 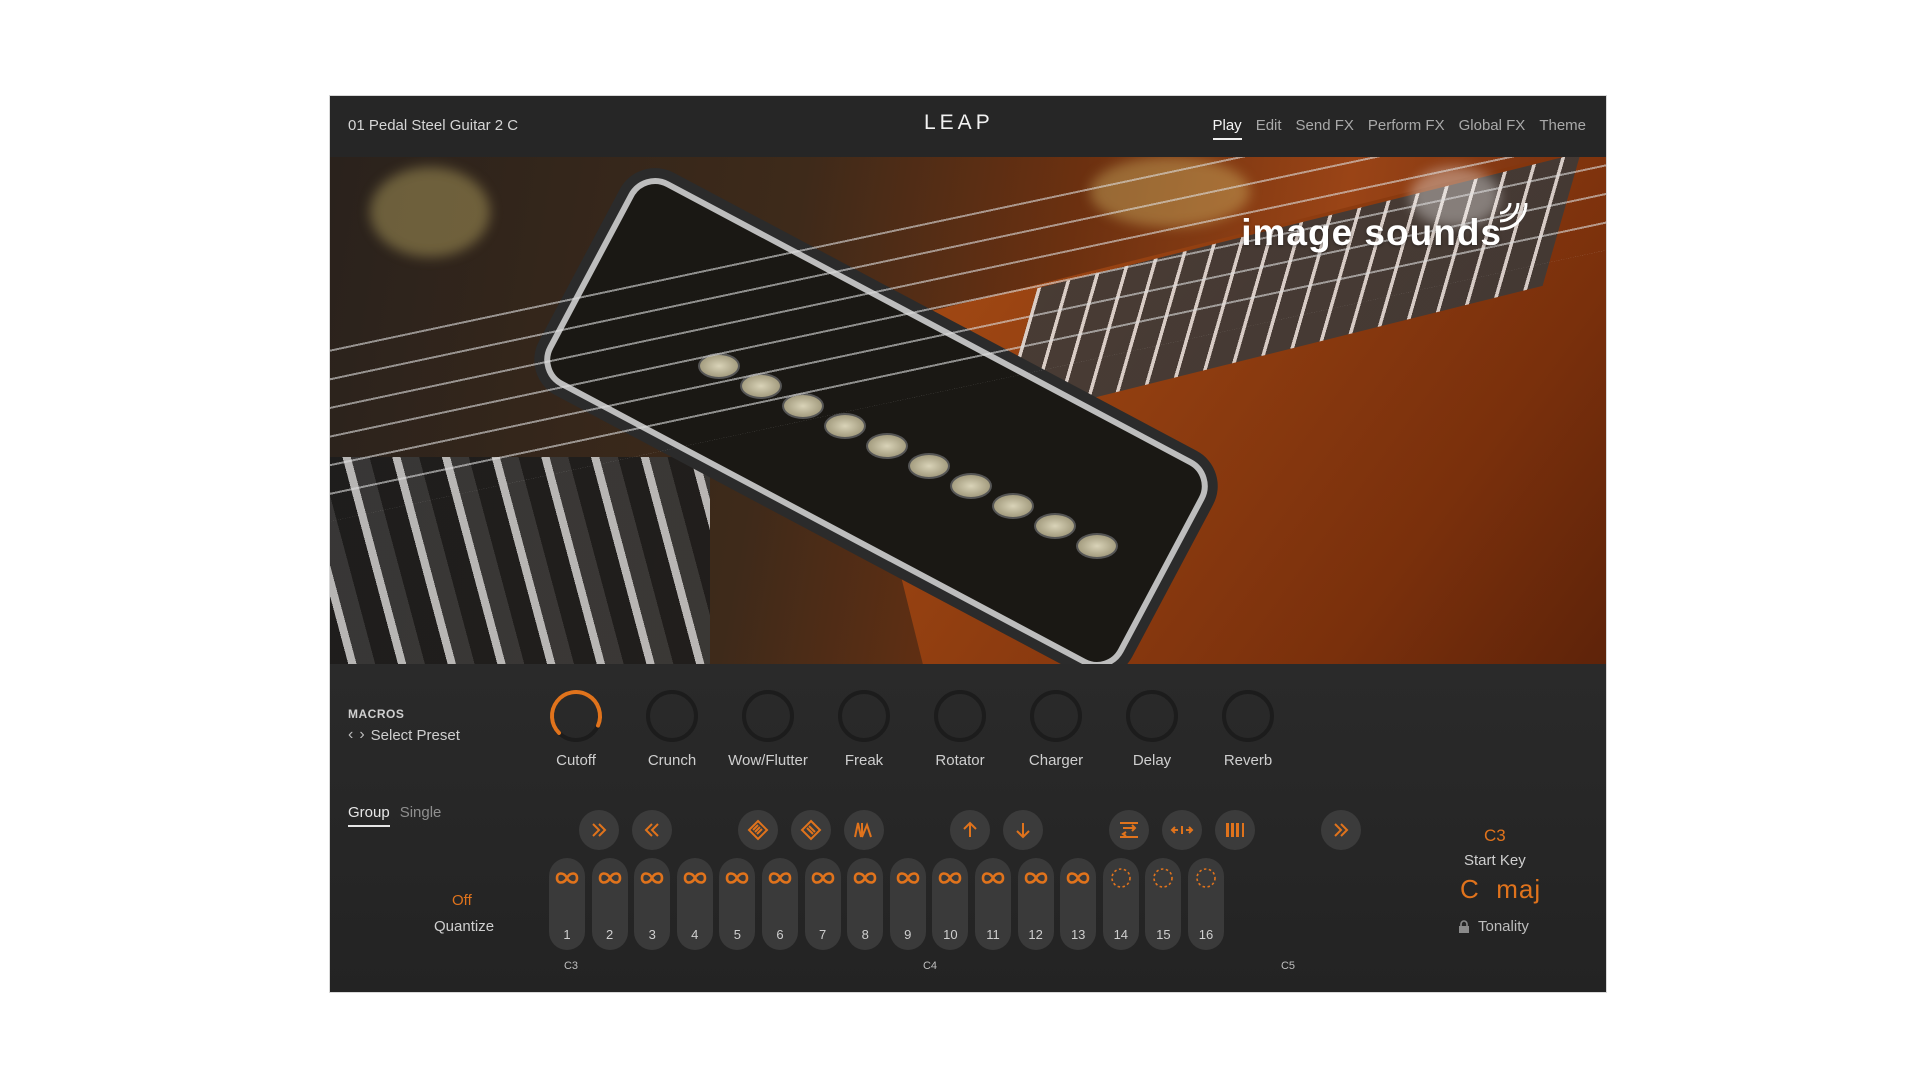 What do you see at coordinates (571, 966) in the screenshot?
I see `octave-label: C3` at bounding box center [571, 966].